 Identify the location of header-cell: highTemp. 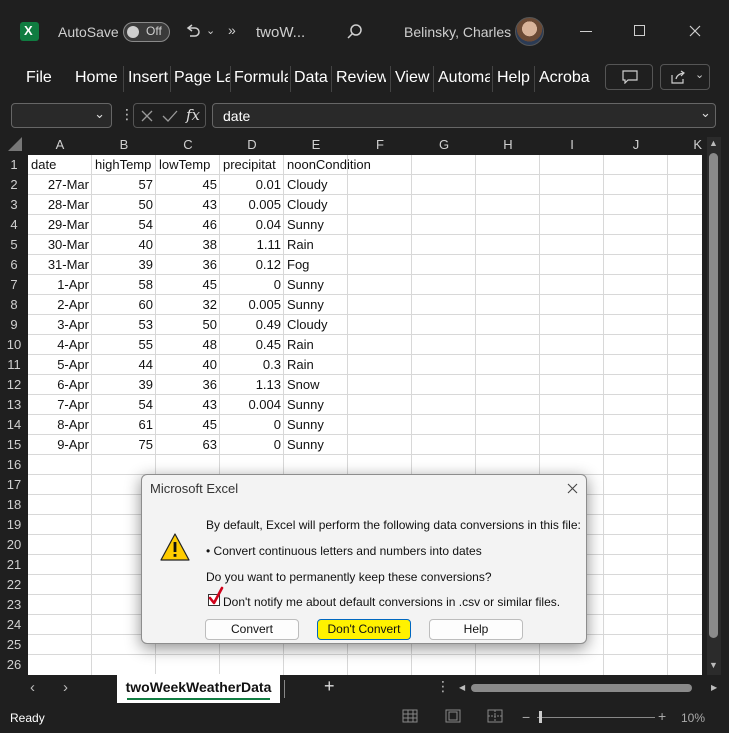
(124, 165).